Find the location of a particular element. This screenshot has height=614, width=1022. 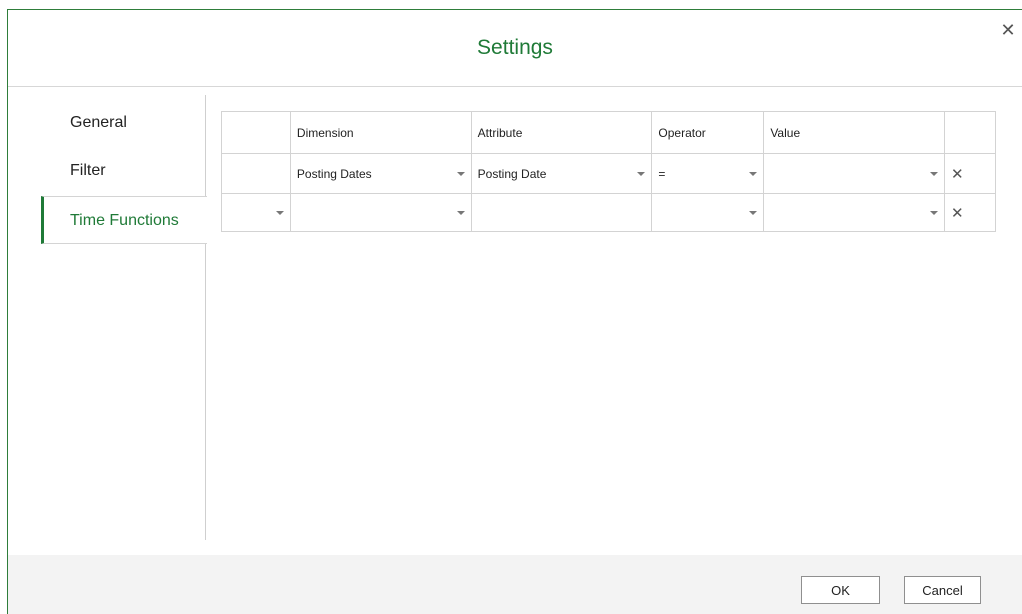

settings-sidebar: General Filter Time Functions is located at coordinates (107, 317).